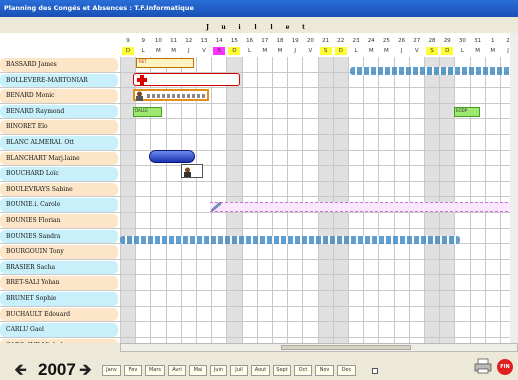 This screenshot has width=518, height=380. What do you see at coordinates (133, 370) in the screenshot?
I see `month-button: Fev` at bounding box center [133, 370].